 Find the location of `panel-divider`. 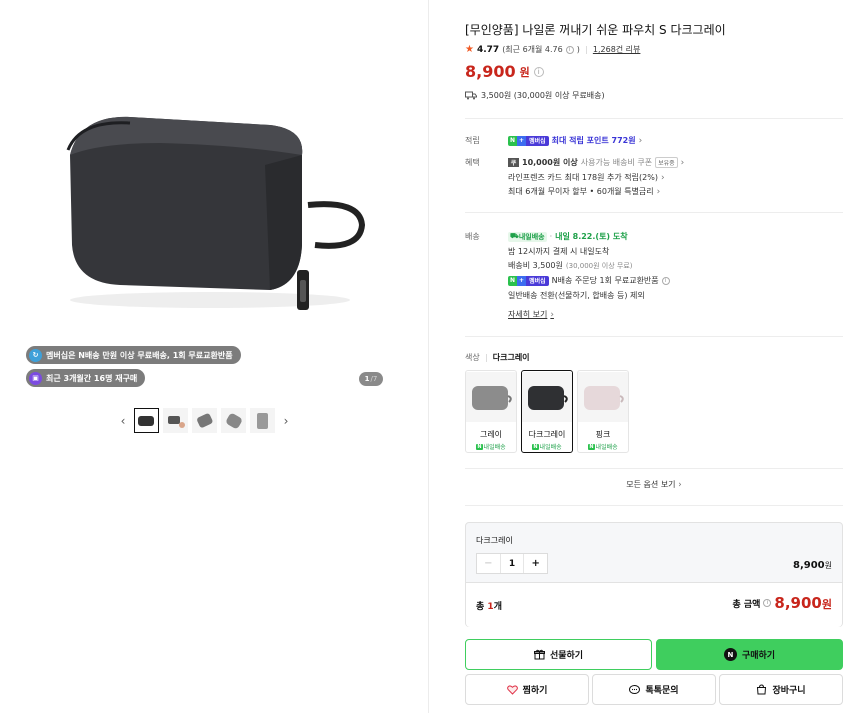

panel-divider is located at coordinates (428, 356).